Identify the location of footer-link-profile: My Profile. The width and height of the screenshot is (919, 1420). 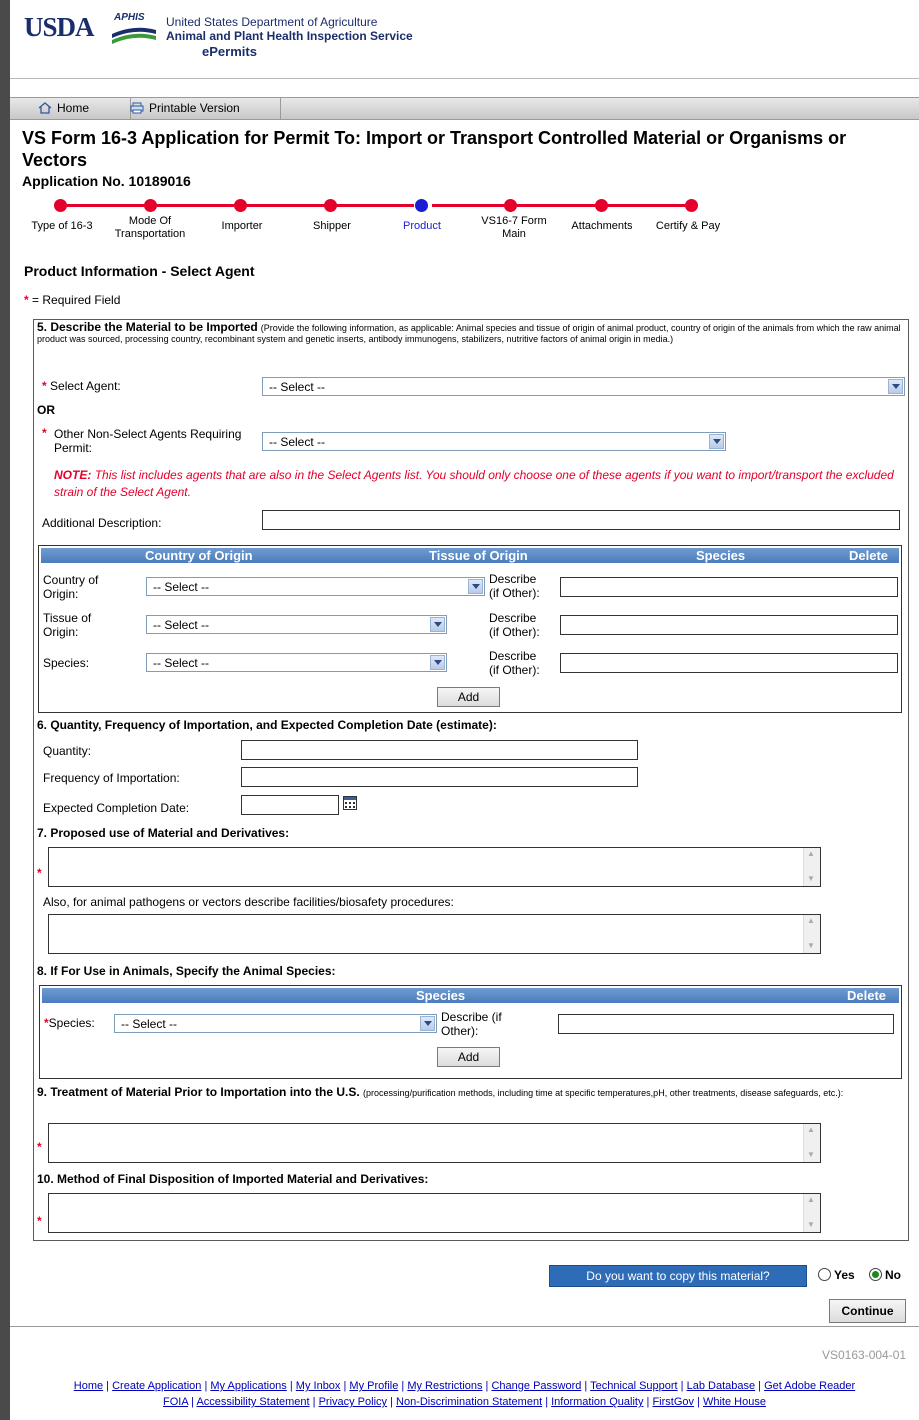
(373, 1386).